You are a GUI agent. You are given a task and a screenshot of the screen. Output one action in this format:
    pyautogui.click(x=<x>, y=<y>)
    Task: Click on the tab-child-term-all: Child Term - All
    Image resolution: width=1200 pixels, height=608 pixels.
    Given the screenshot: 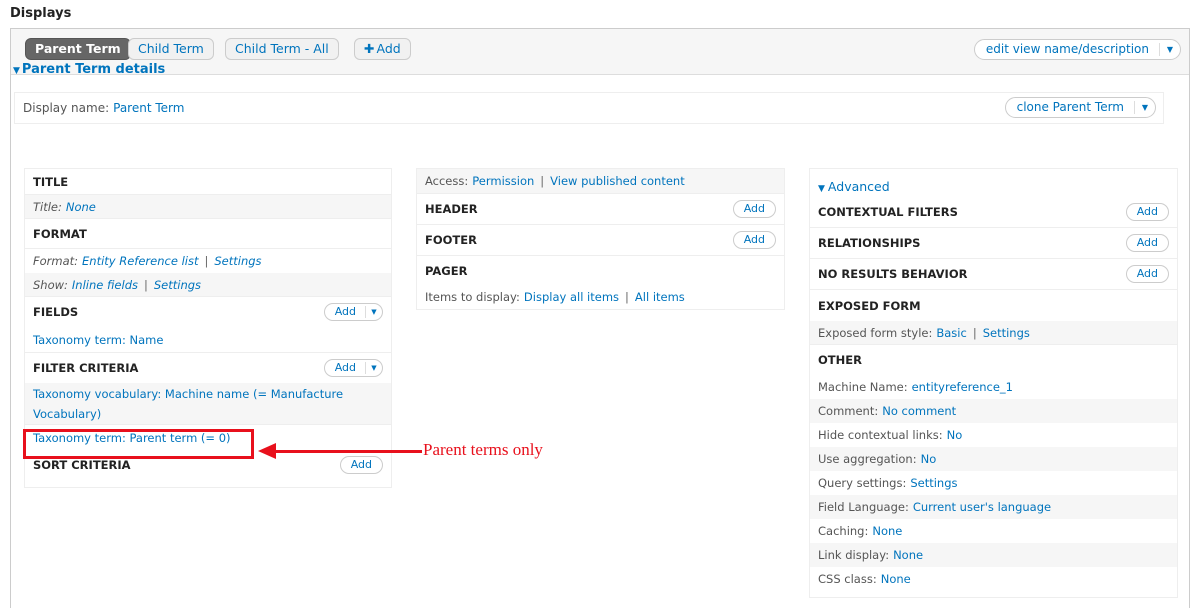 What is the action you would take?
    pyautogui.click(x=282, y=49)
    